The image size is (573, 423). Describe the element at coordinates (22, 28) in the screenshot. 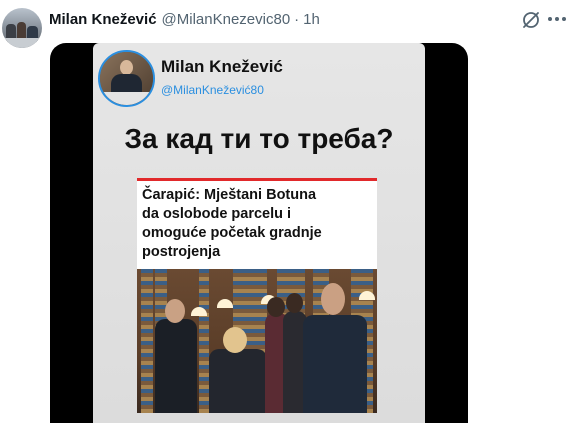

I see `avatar` at that location.